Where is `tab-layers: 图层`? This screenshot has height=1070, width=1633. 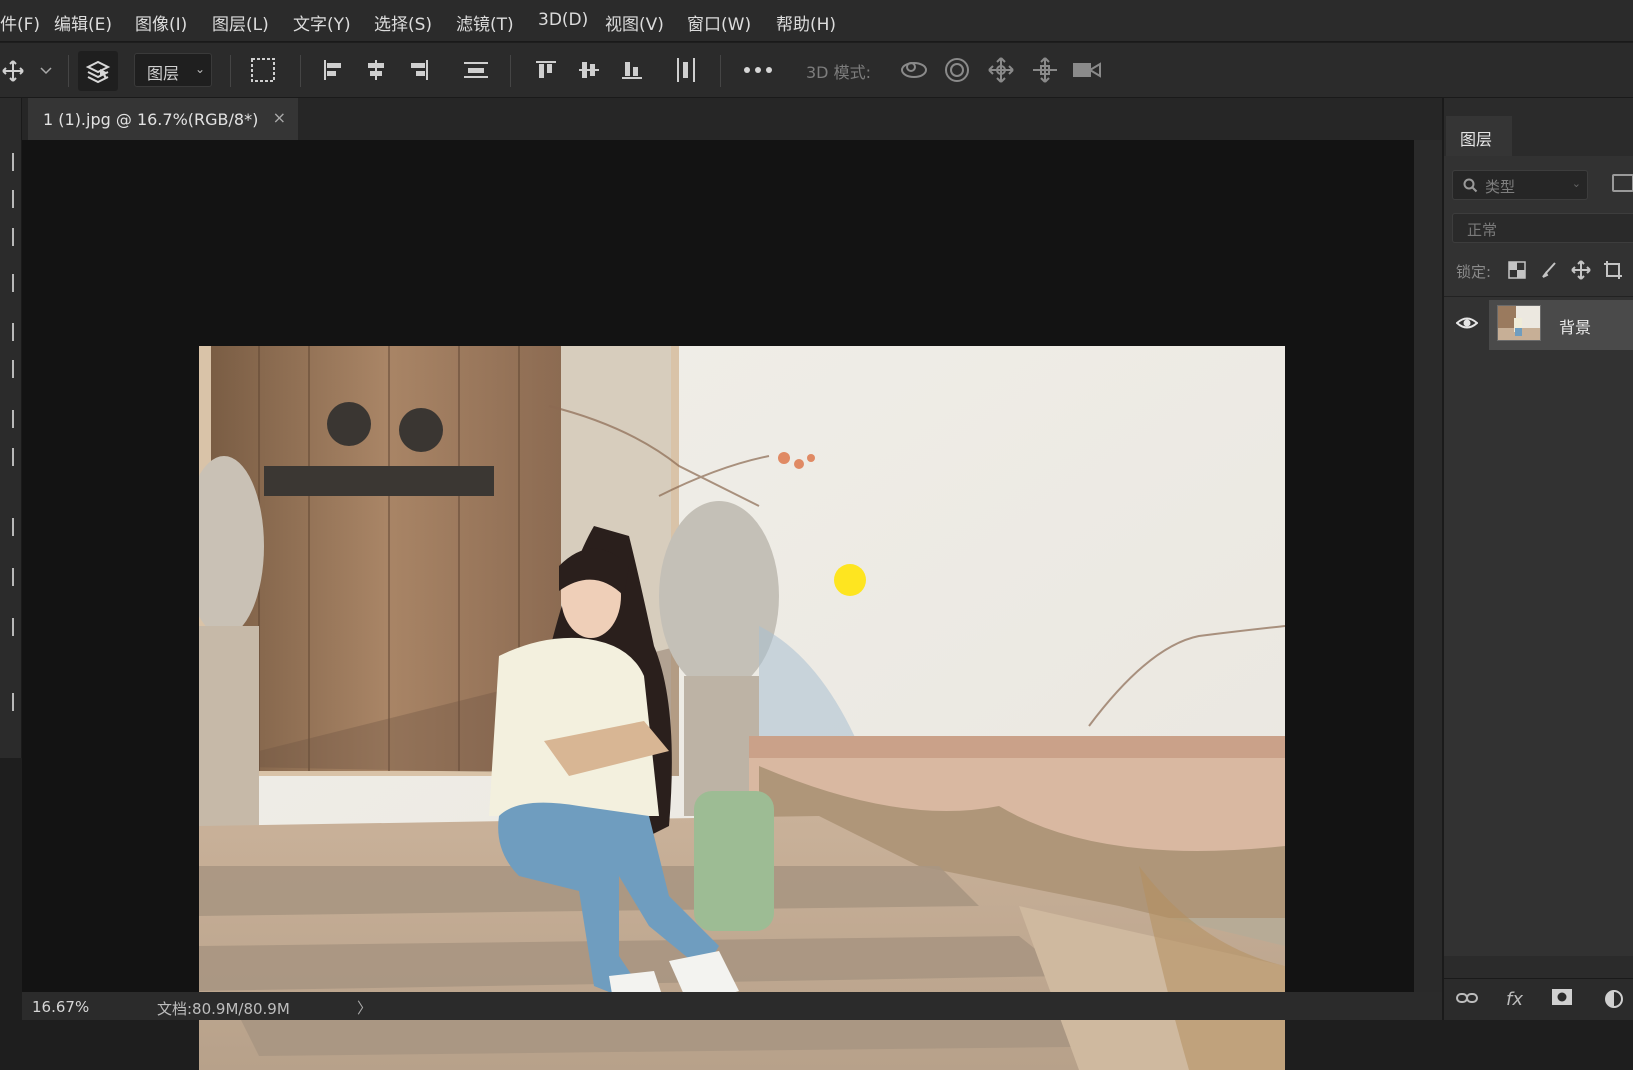
tab-layers: 图层 is located at coordinates (1479, 136).